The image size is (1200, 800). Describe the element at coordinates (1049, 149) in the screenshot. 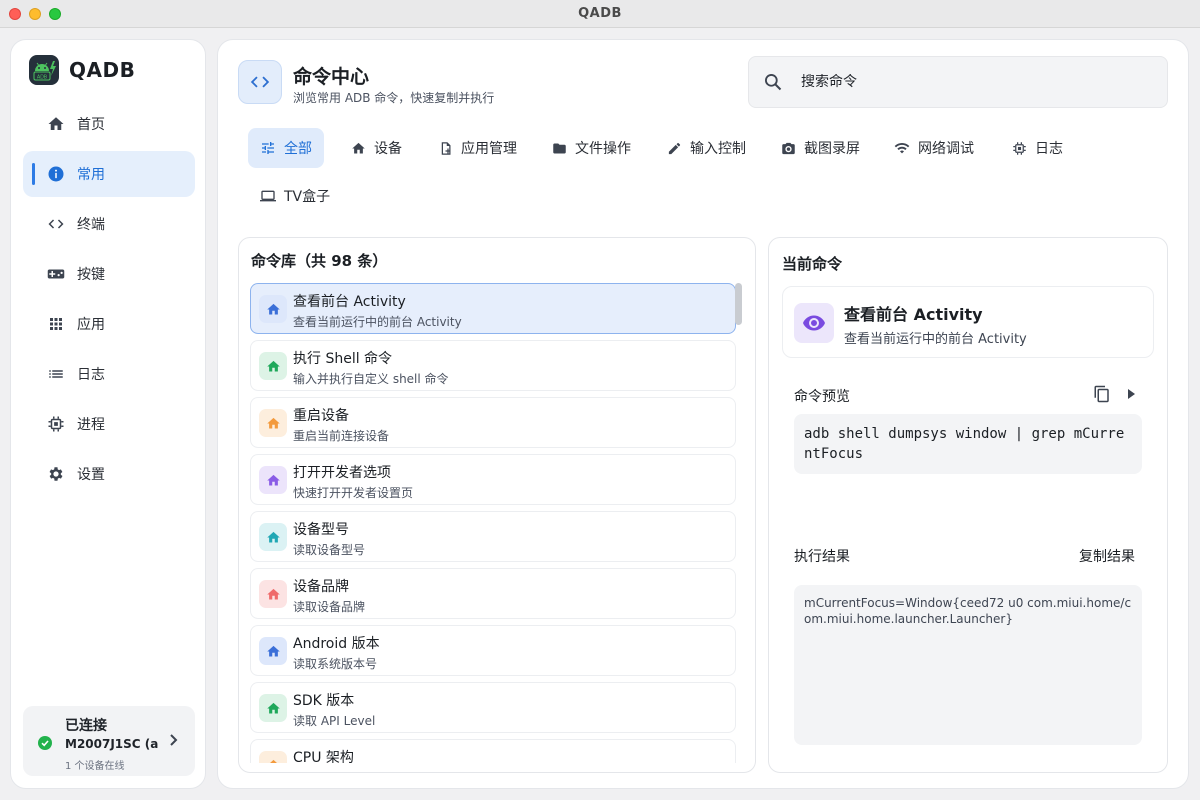

I see `tab-label: 日志` at that location.